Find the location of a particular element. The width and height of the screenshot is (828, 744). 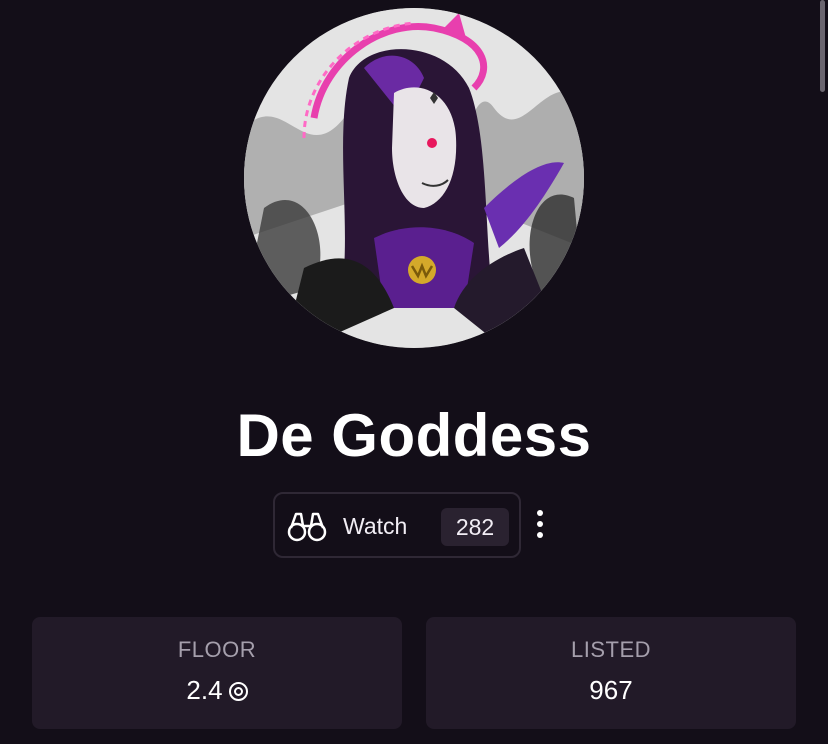

floor-value-row: 2.4 is located at coordinates (217, 690).